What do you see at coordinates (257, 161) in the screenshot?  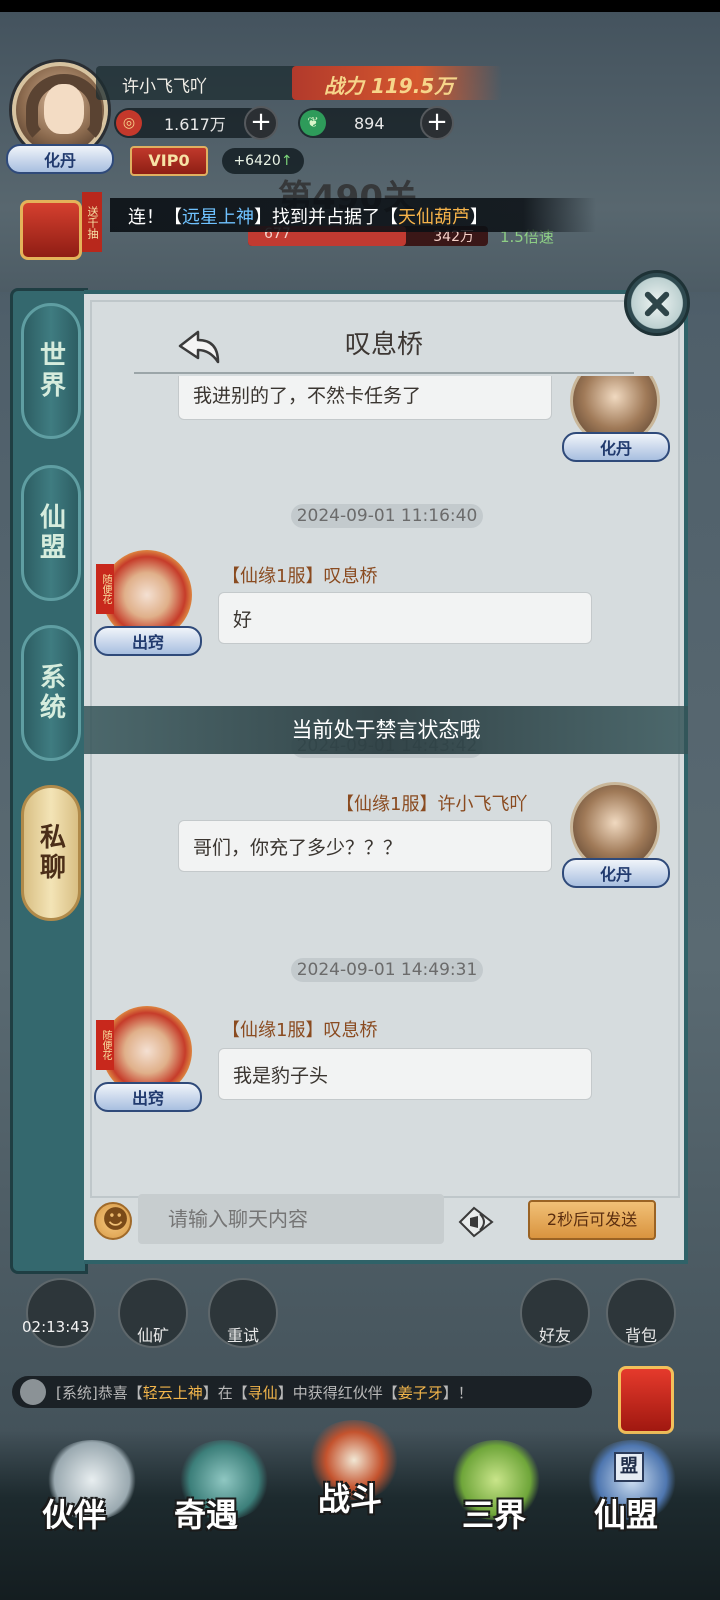 I see `bonus-value: +6420` at bounding box center [257, 161].